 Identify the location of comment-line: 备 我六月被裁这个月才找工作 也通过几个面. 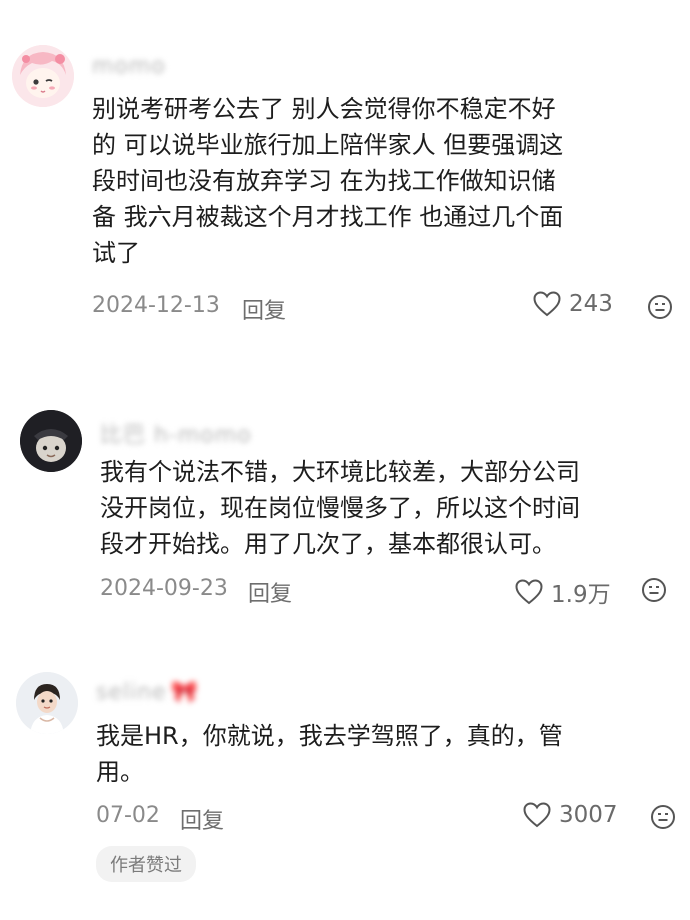
(328, 217).